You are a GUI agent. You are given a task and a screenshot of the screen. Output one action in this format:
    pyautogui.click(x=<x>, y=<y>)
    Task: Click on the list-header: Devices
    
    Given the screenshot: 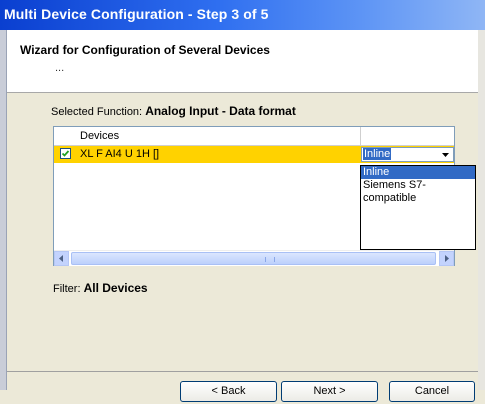 What is the action you would take?
    pyautogui.click(x=254, y=136)
    